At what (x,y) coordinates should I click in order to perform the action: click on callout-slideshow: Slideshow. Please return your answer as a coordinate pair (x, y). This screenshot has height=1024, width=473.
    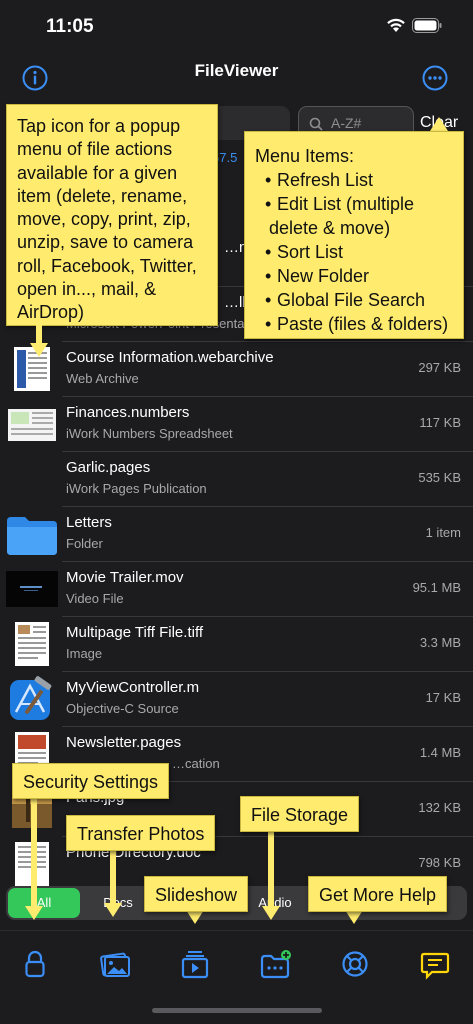
    Looking at the image, I should click on (196, 894).